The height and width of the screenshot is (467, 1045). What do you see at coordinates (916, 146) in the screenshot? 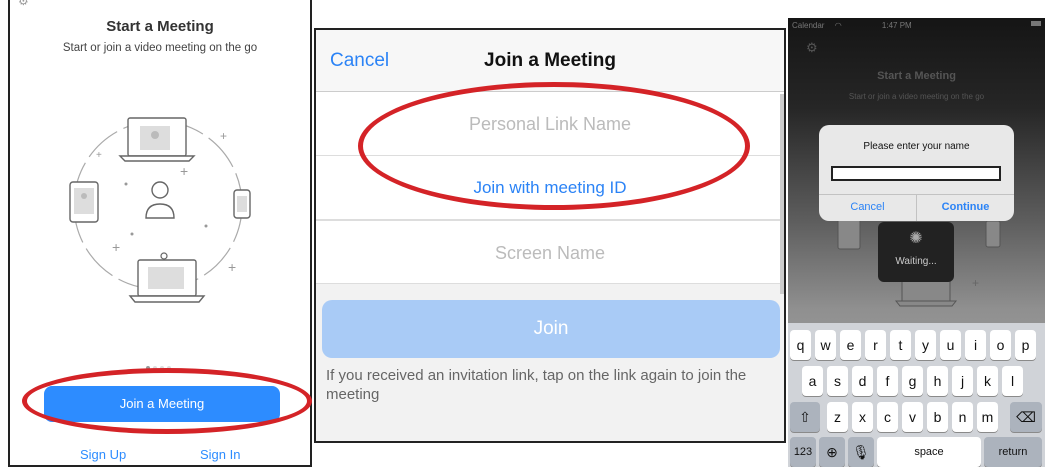
I see `dialog-prompt: Please enter your name` at bounding box center [916, 146].